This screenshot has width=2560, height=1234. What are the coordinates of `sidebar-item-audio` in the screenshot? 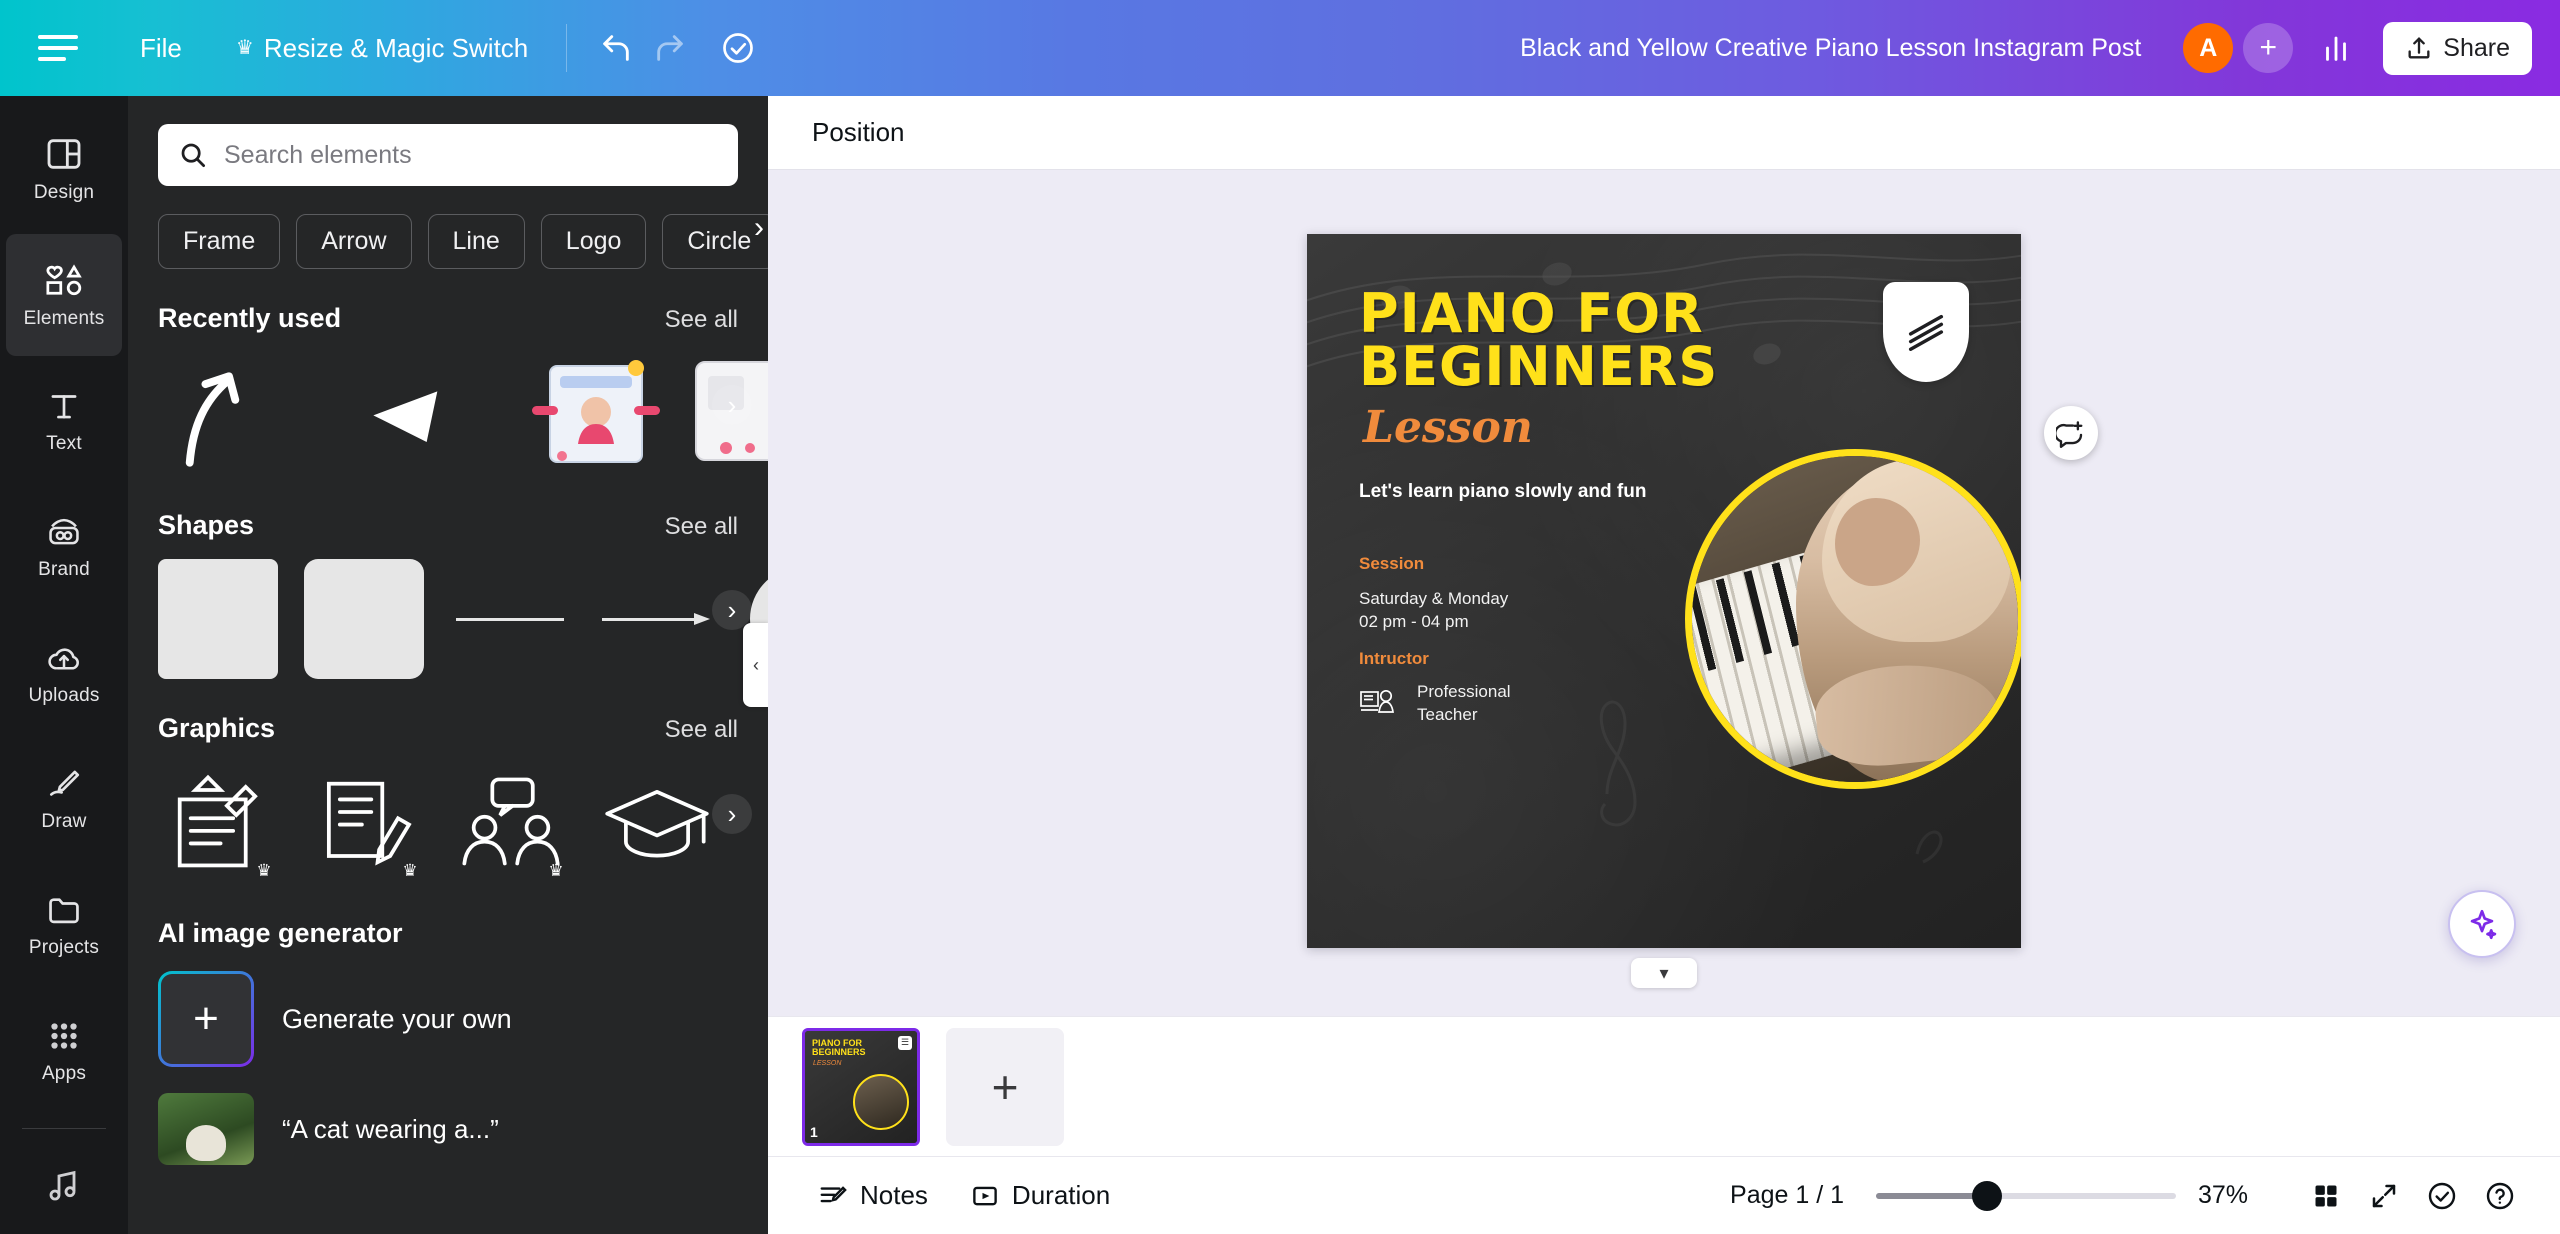 It's located at (64, 1186).